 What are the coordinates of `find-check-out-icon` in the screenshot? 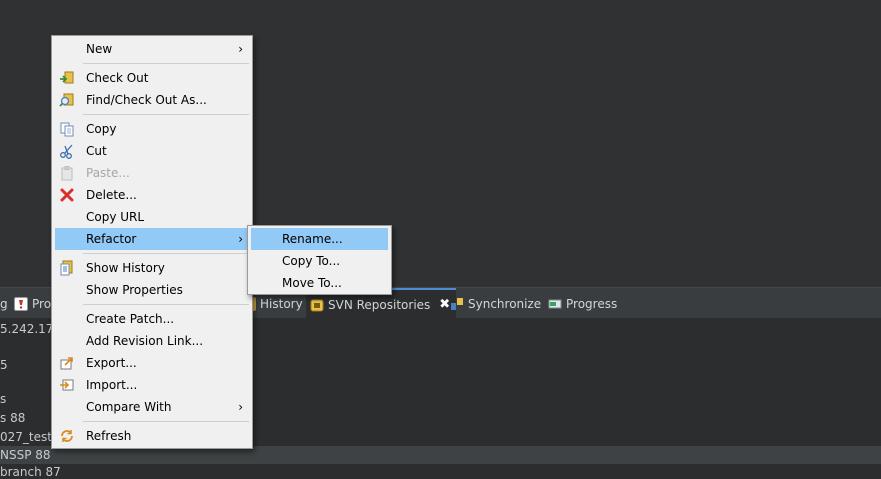 It's located at (67, 100).